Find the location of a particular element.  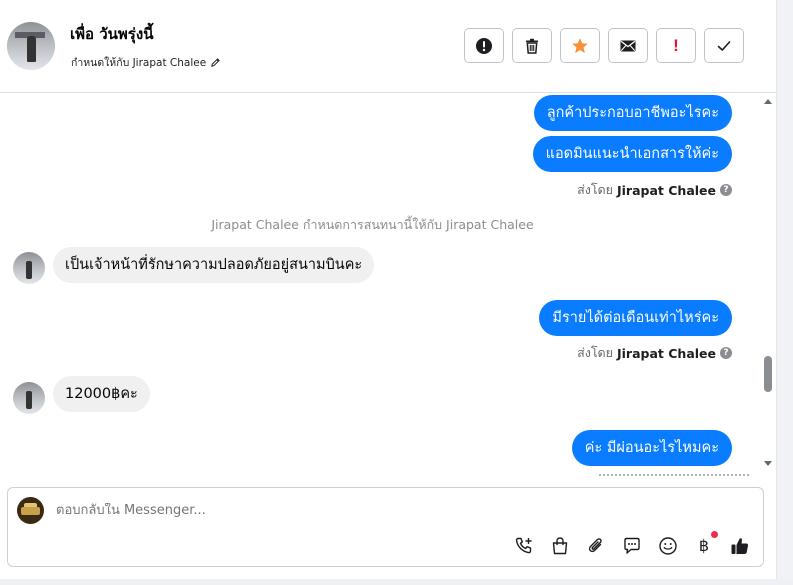

trash-icon is located at coordinates (532, 46).